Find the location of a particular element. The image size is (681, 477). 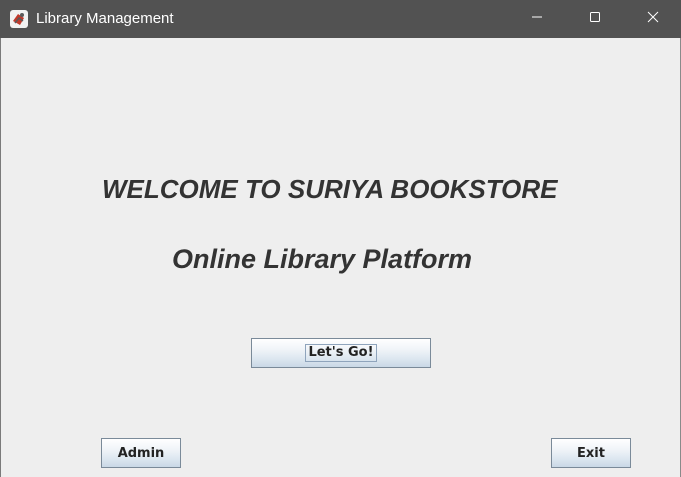

exit-button: Exit is located at coordinates (591, 453).